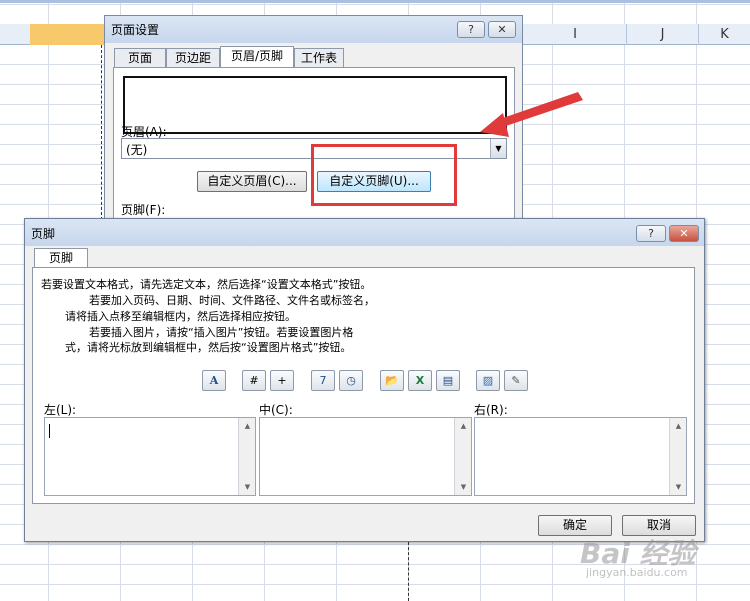 The image size is (750, 601). What do you see at coordinates (364, 232) in the screenshot?
I see `footer-title-bar: 页脚 ? ✕` at bounding box center [364, 232].